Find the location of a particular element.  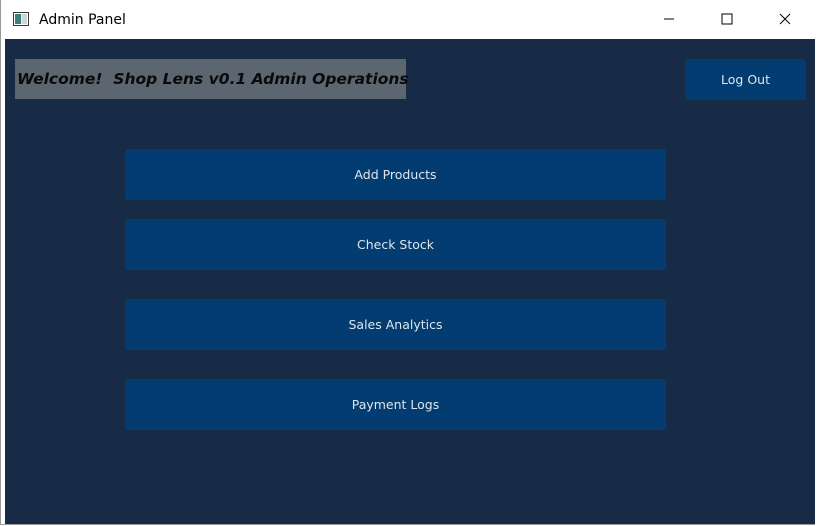

close-button is located at coordinates (785, 19).